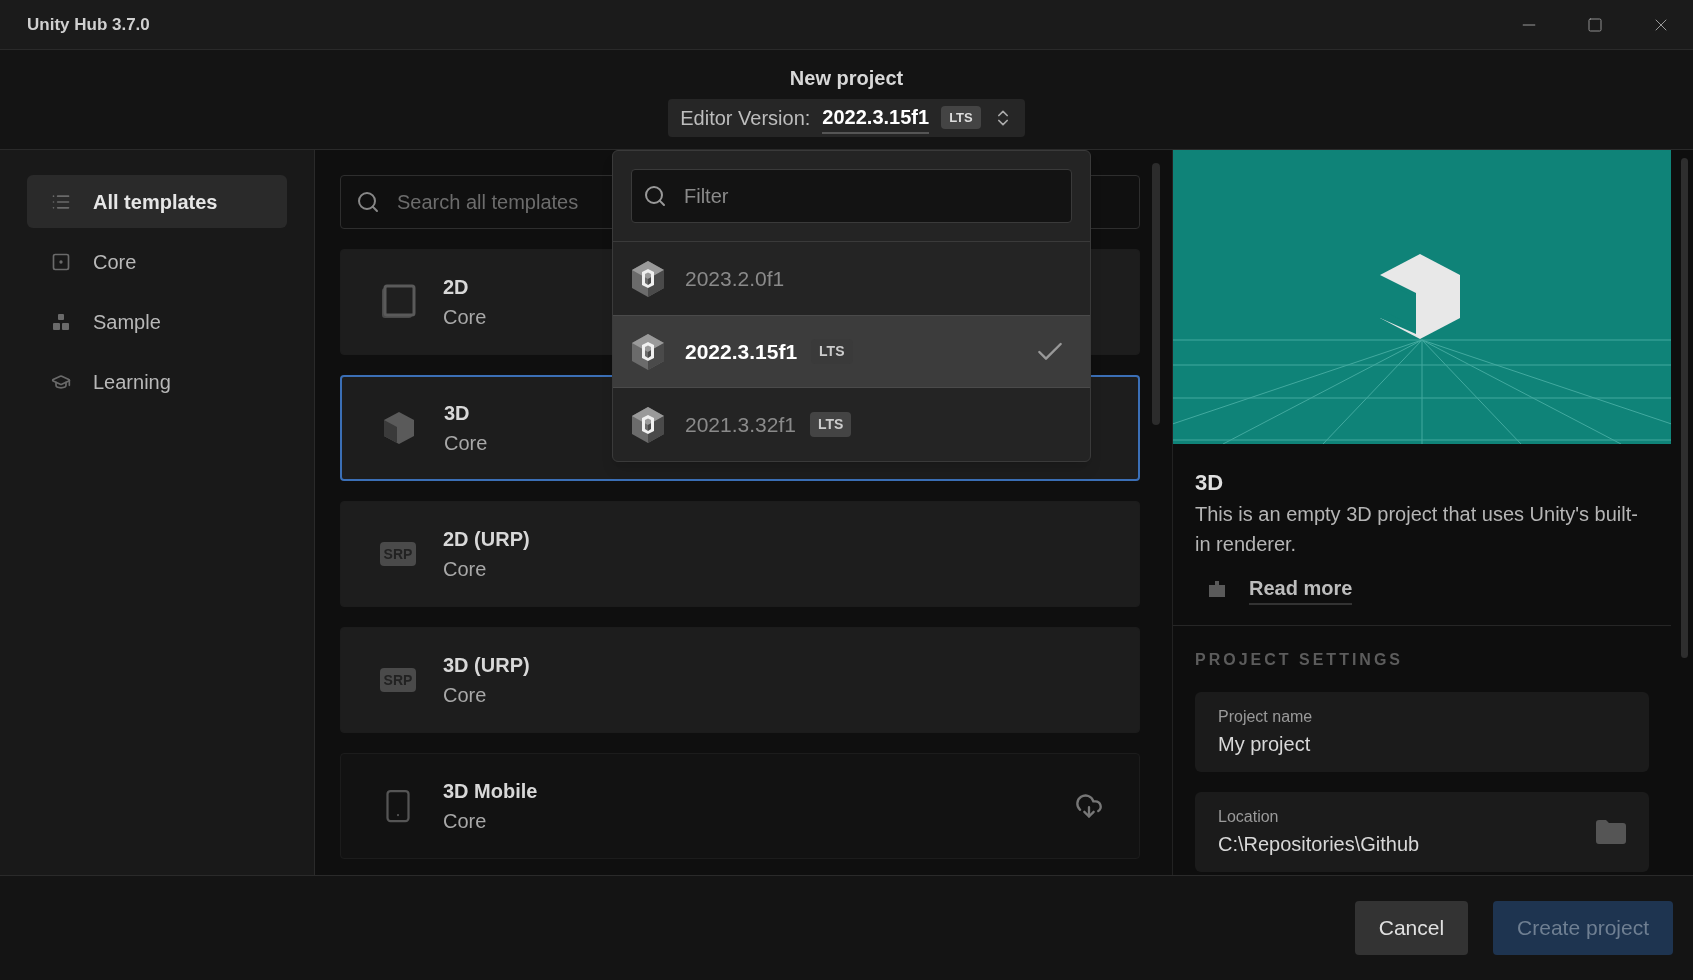 This screenshot has width=1693, height=980. Describe the element at coordinates (157, 321) in the screenshot. I see `sidebar-item: Sample` at that location.